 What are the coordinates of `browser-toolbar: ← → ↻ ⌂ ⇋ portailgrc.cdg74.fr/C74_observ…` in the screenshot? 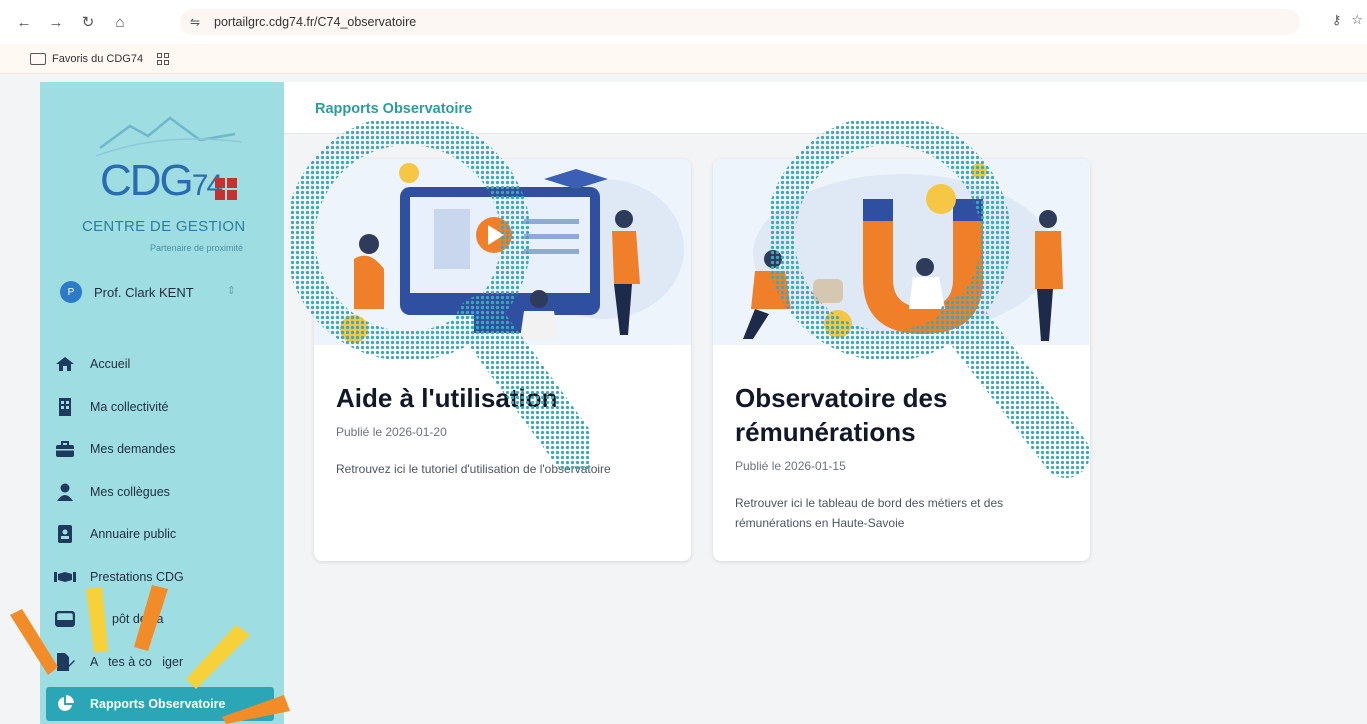 It's located at (683, 22).